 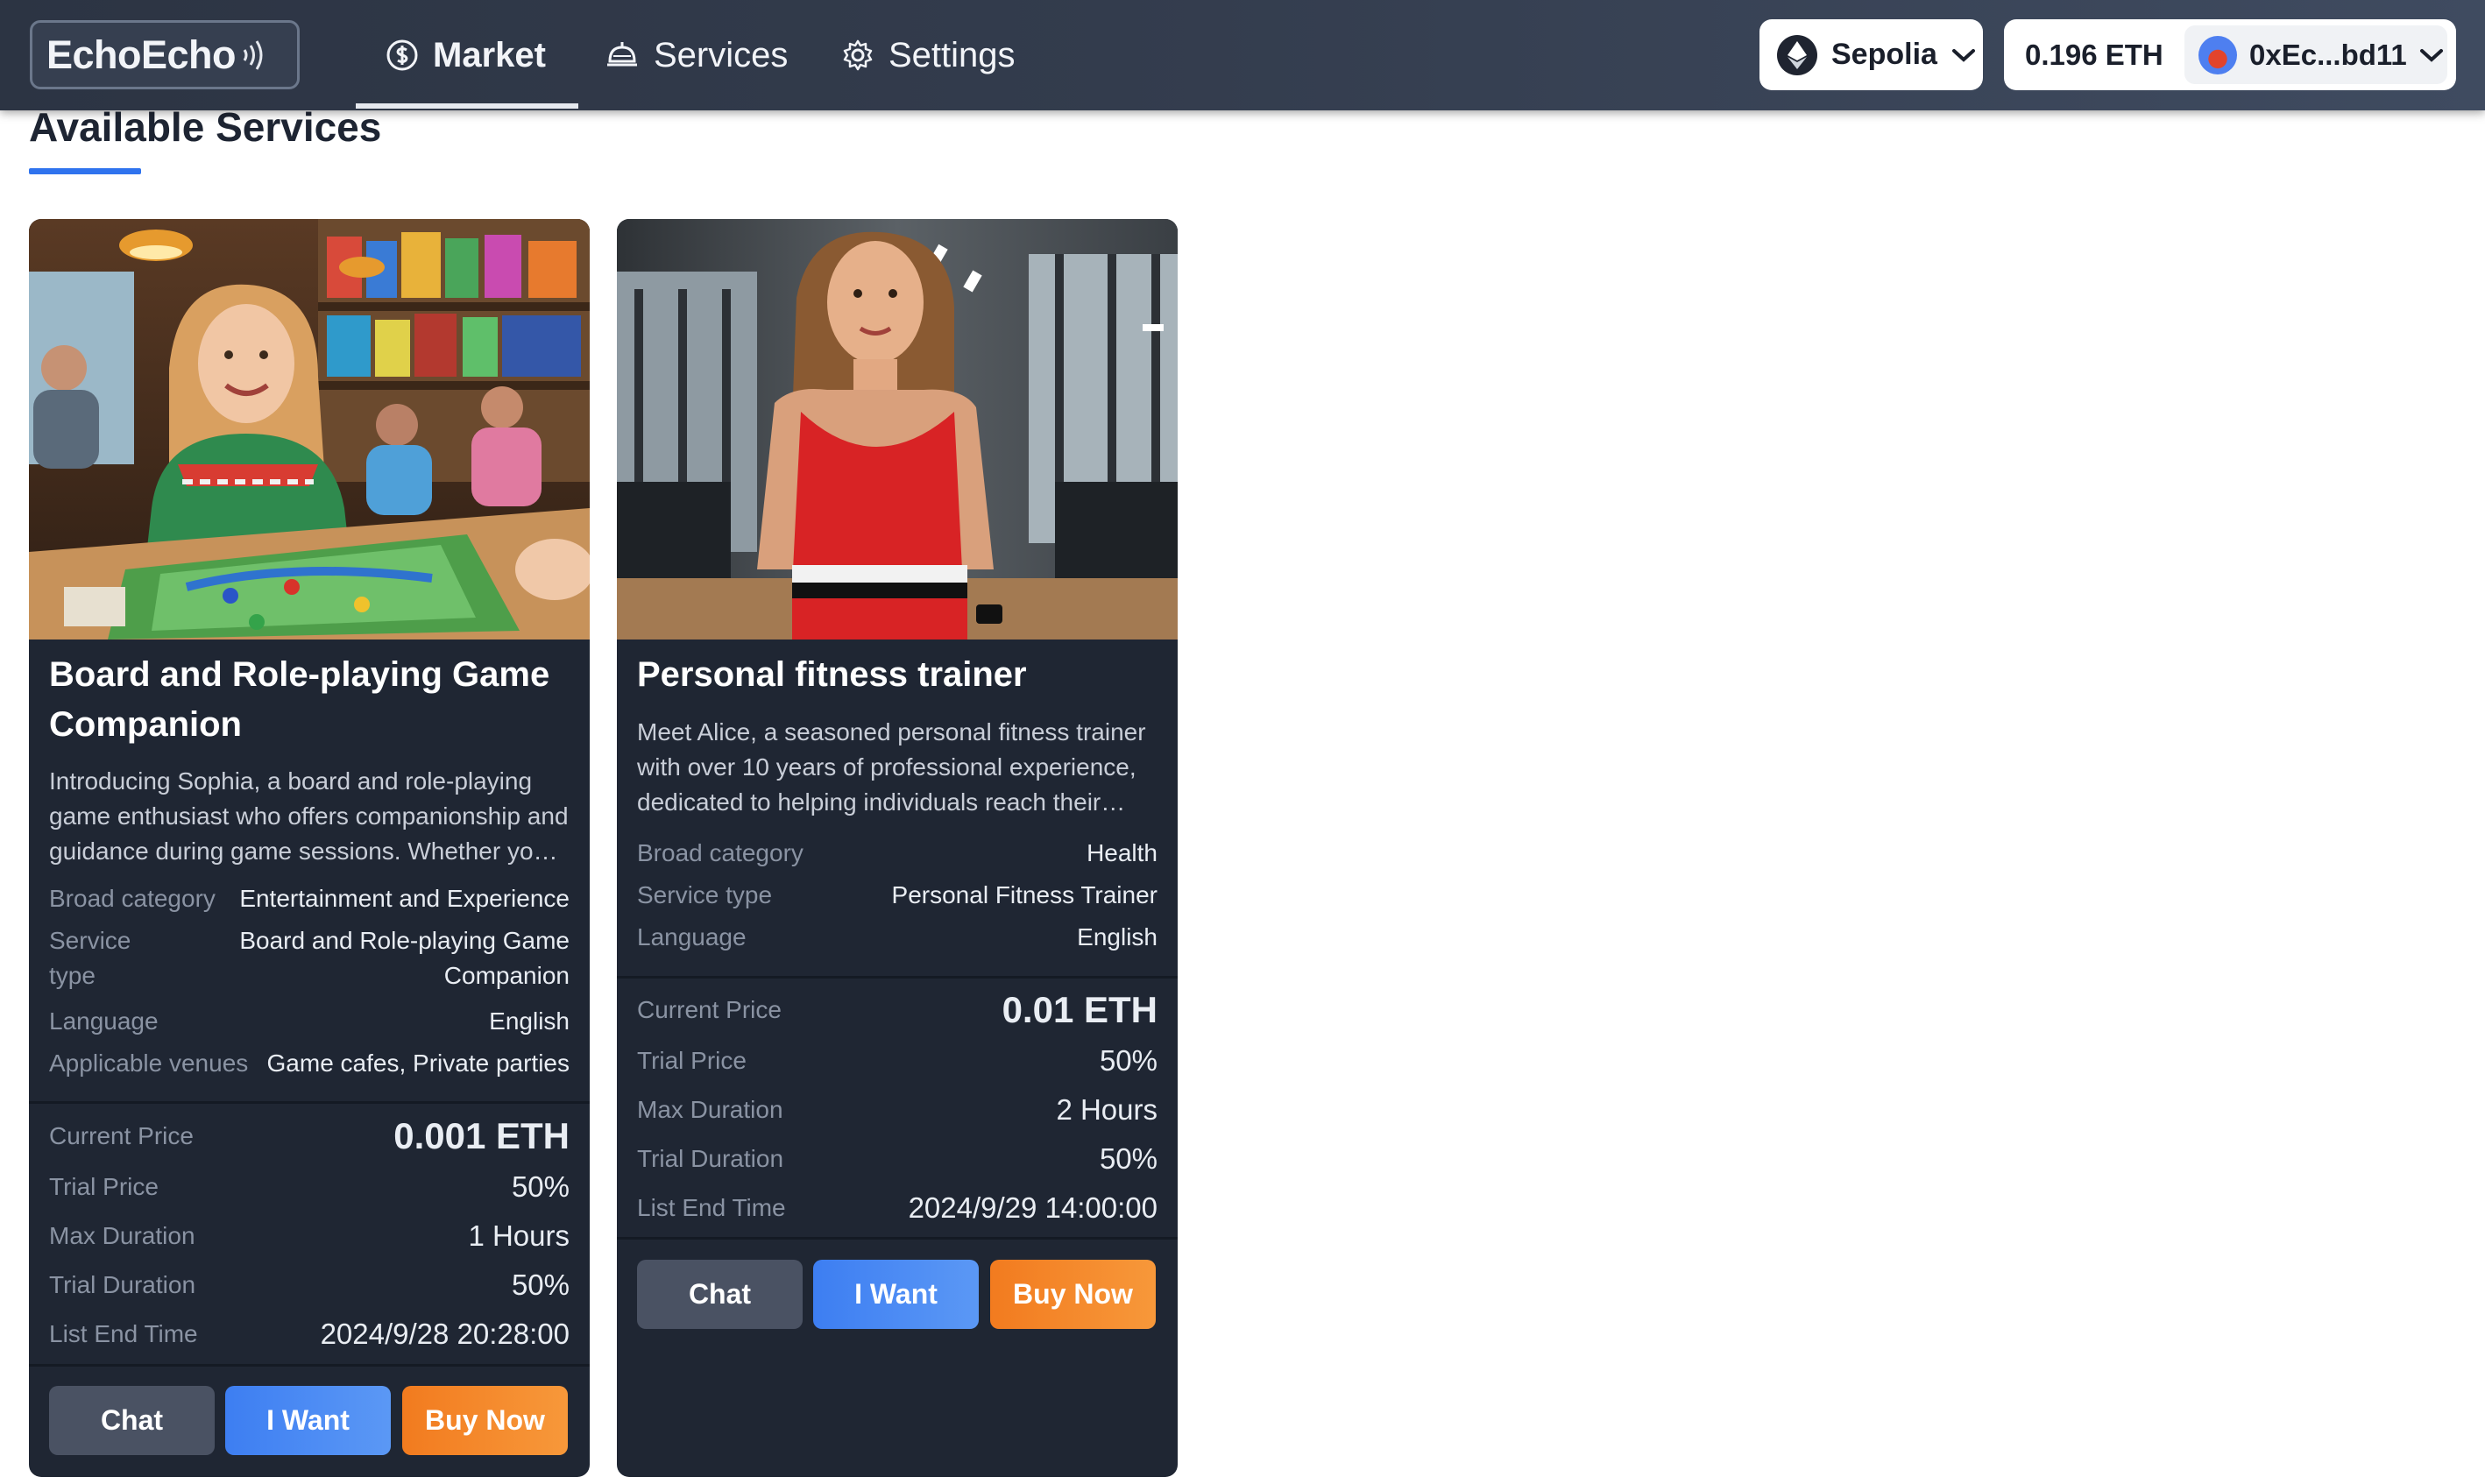 I want to click on sound-waves-icon, so click(x=253, y=54).